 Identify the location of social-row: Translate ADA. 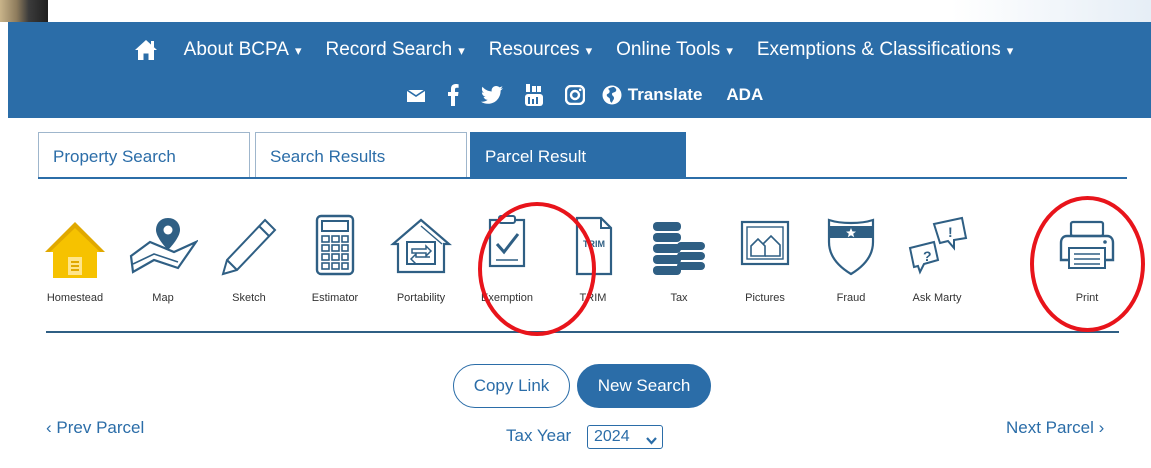
(579, 95).